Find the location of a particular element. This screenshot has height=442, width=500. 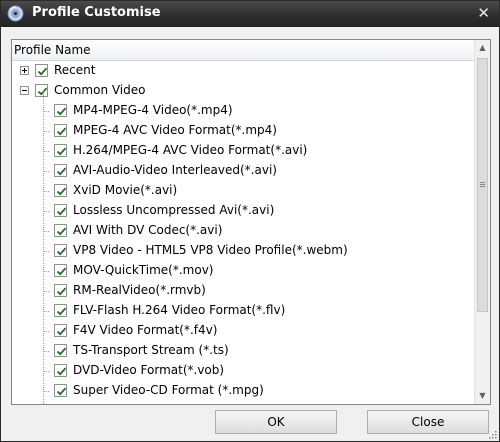

expand-icon is located at coordinates (24, 70).